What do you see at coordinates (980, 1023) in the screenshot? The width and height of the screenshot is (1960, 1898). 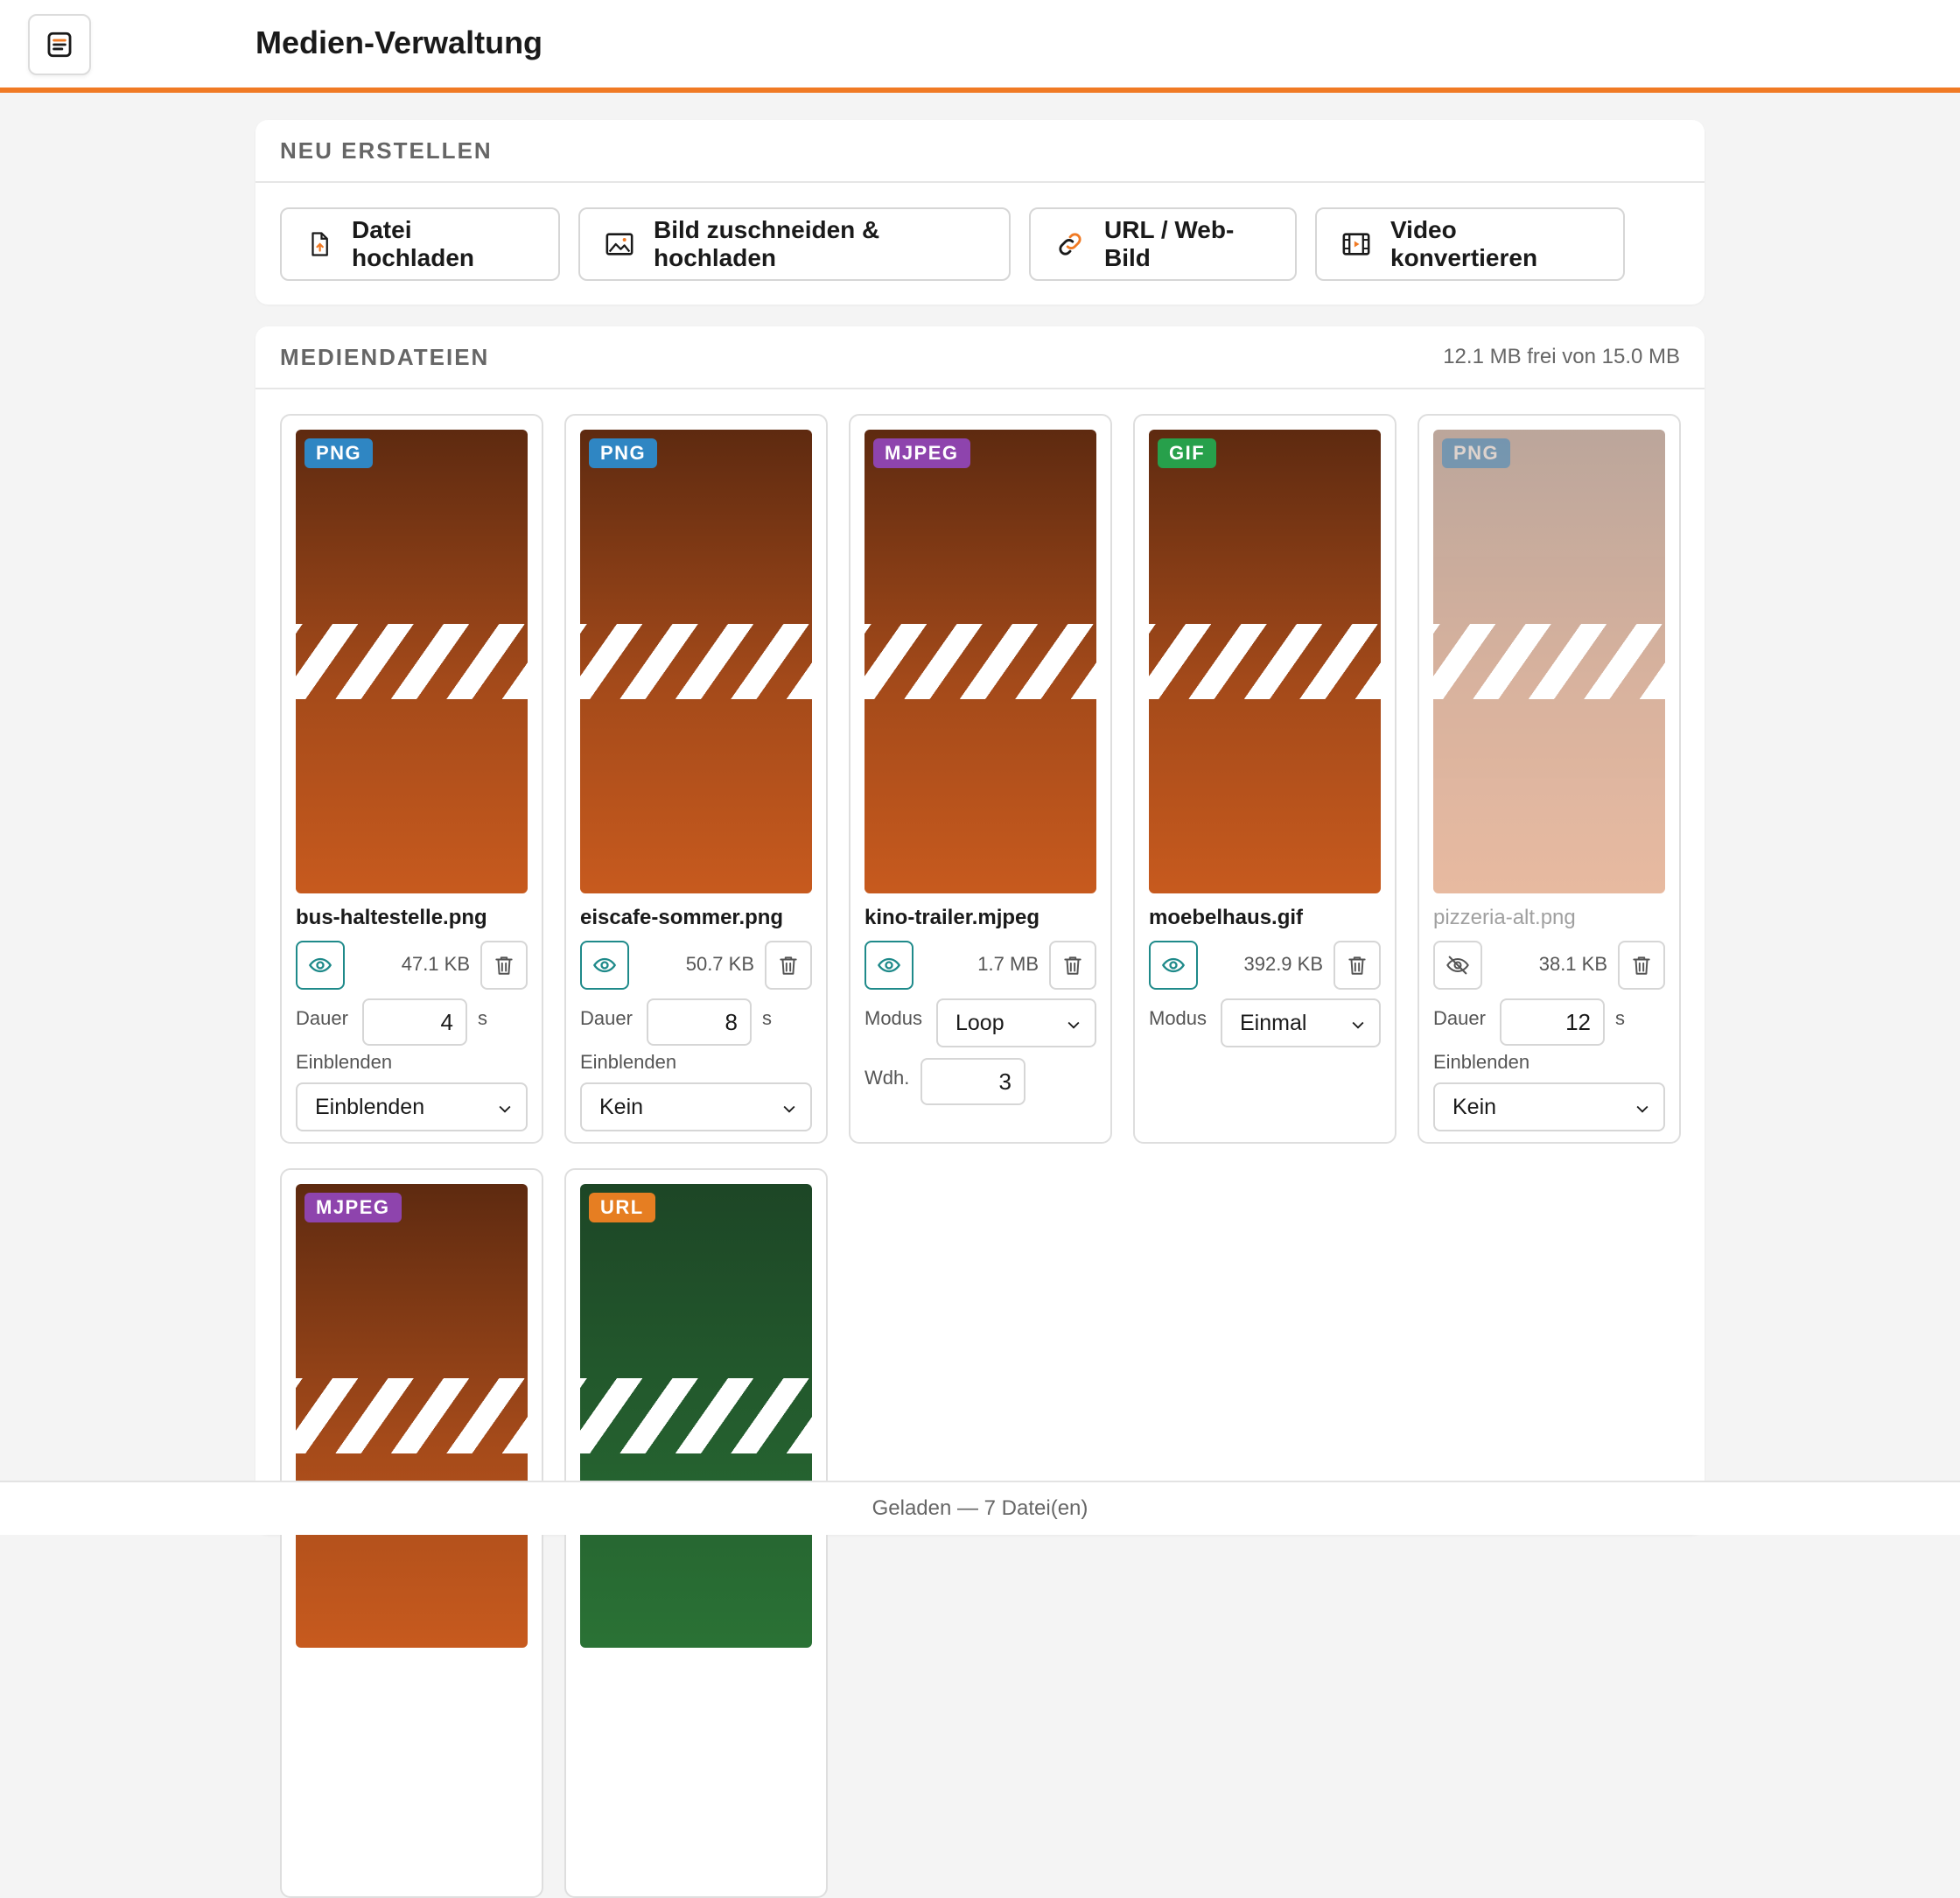 I see `mode-select-value: Loop` at bounding box center [980, 1023].